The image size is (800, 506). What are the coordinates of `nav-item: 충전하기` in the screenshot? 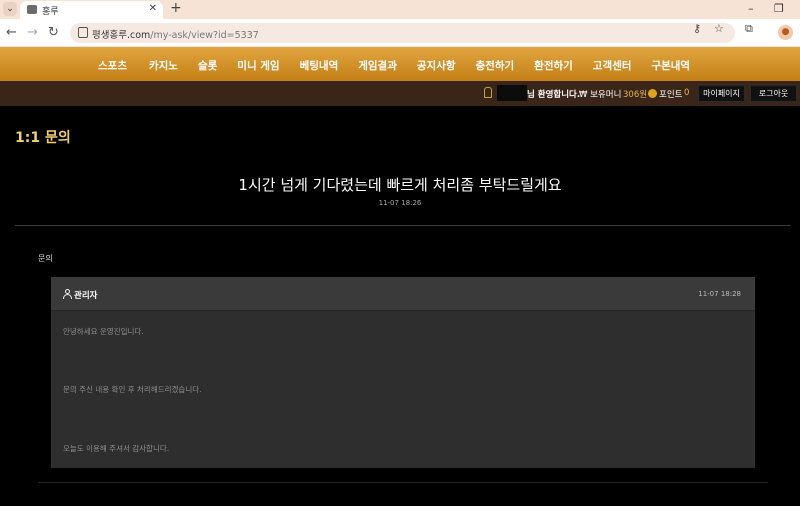 It's located at (495, 65).